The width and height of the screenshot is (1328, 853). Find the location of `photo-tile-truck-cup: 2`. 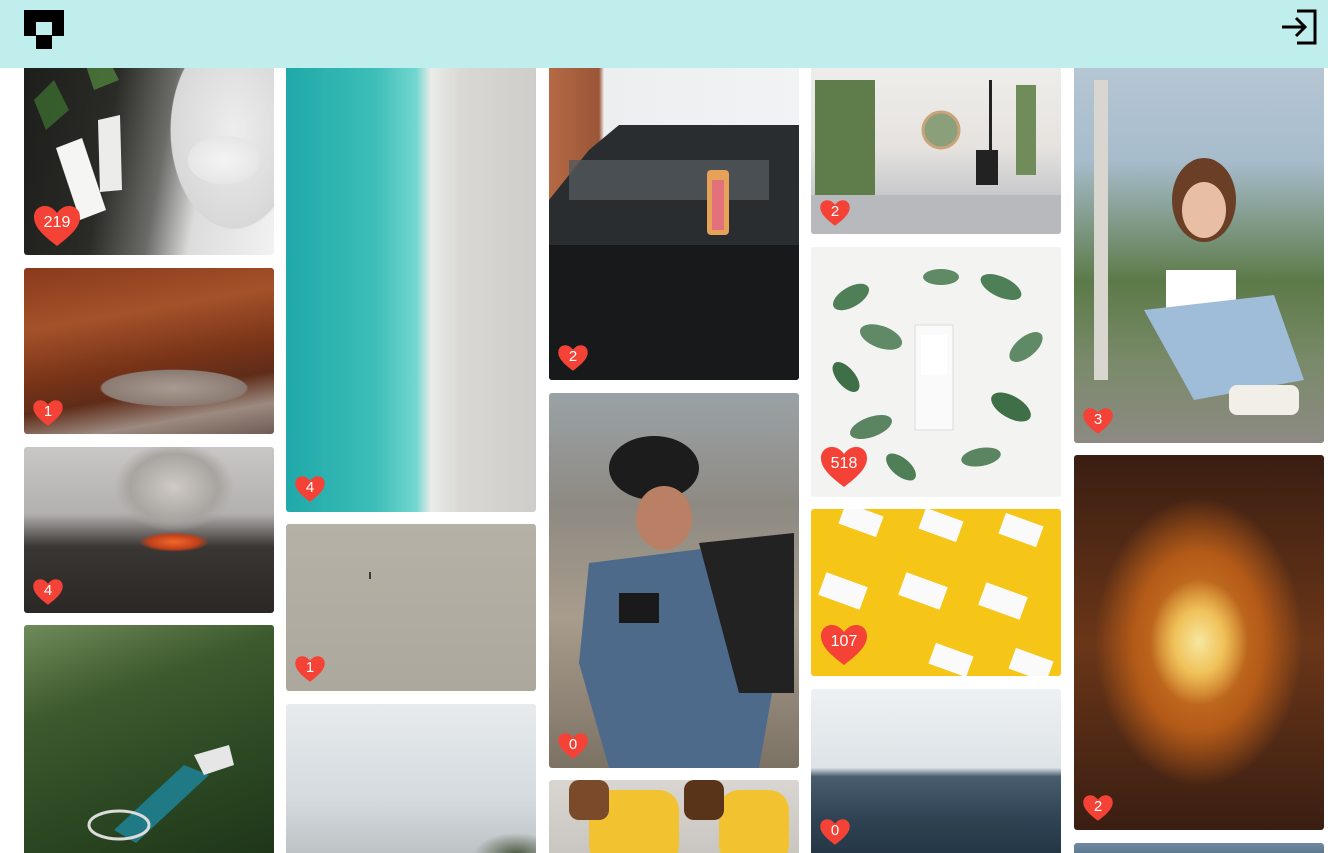

photo-tile-truck-cup: 2 is located at coordinates (674, 210).